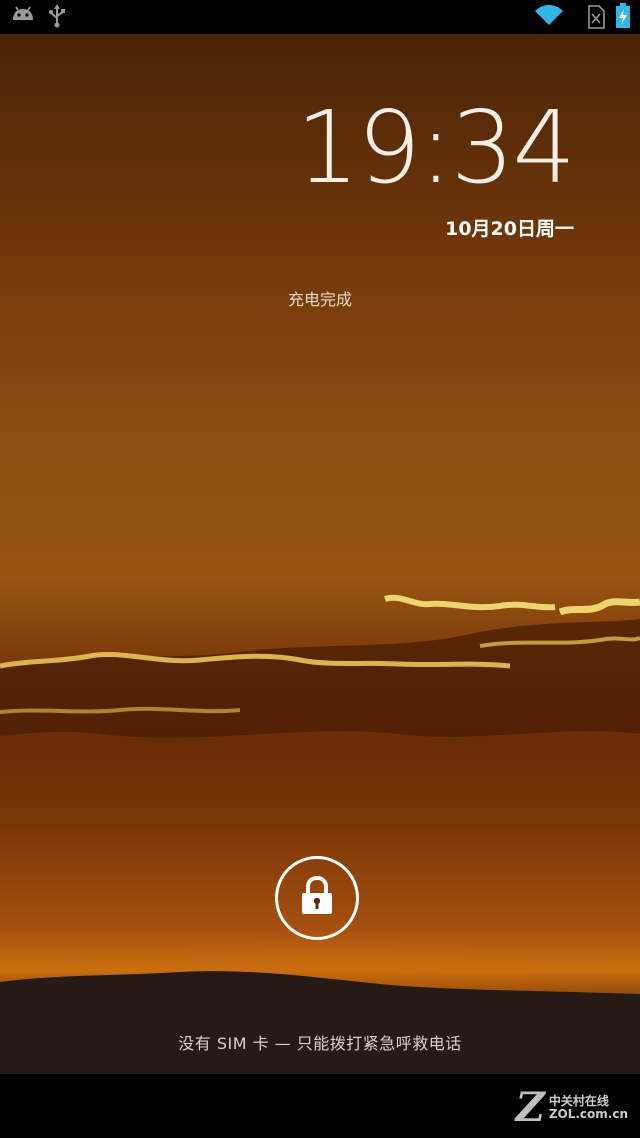  Describe the element at coordinates (320, 17) in the screenshot. I see `status-bar` at that location.